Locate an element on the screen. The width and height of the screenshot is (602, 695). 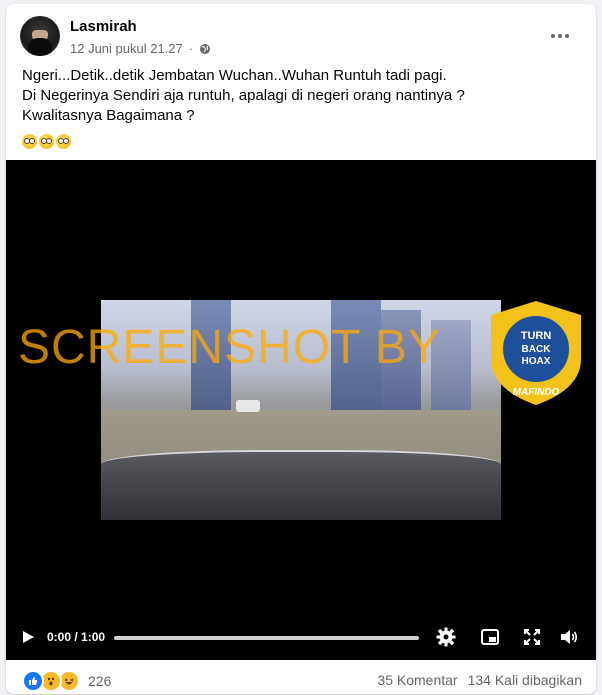
emoji-row is located at coordinates (46, 141).